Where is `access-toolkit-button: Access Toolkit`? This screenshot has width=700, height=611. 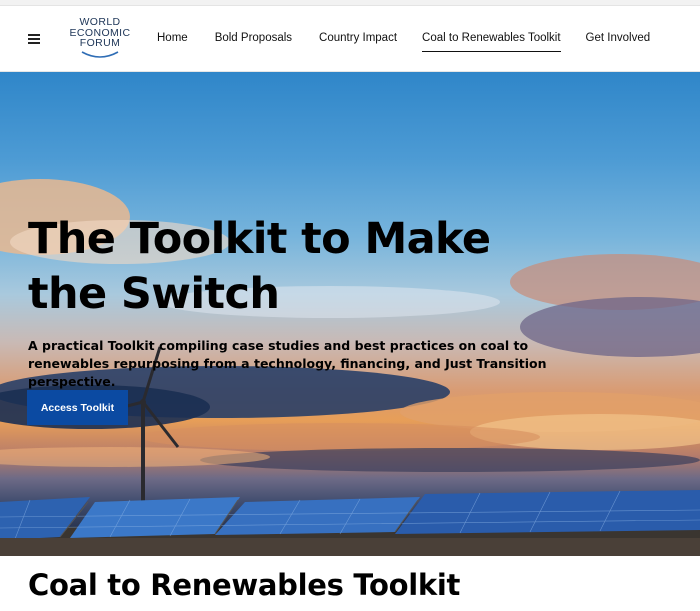
access-toolkit-button: Access Toolkit is located at coordinates (77, 407).